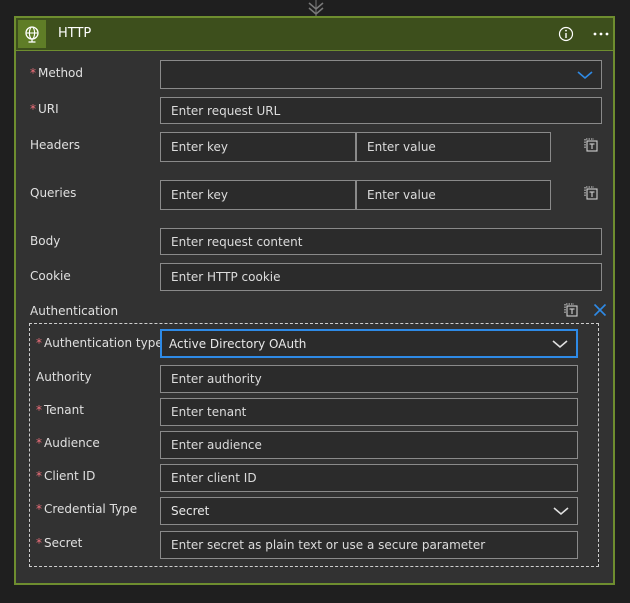 This screenshot has height=603, width=630. I want to click on queries-label: Queries, so click(53, 193).